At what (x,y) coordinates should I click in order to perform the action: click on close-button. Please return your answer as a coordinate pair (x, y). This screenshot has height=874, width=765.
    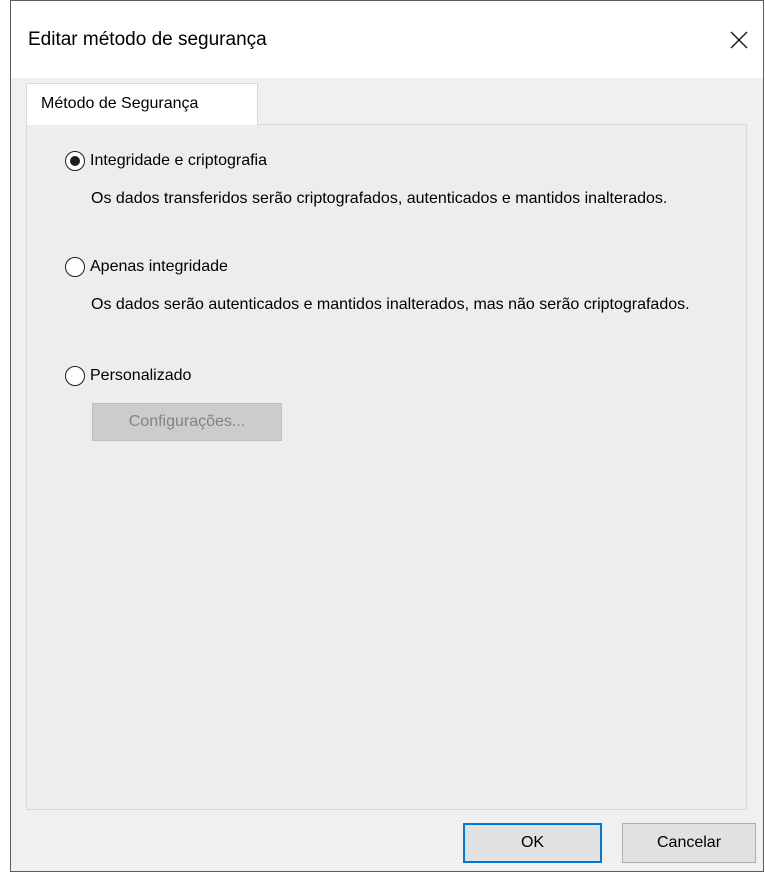
    Looking at the image, I should click on (739, 40).